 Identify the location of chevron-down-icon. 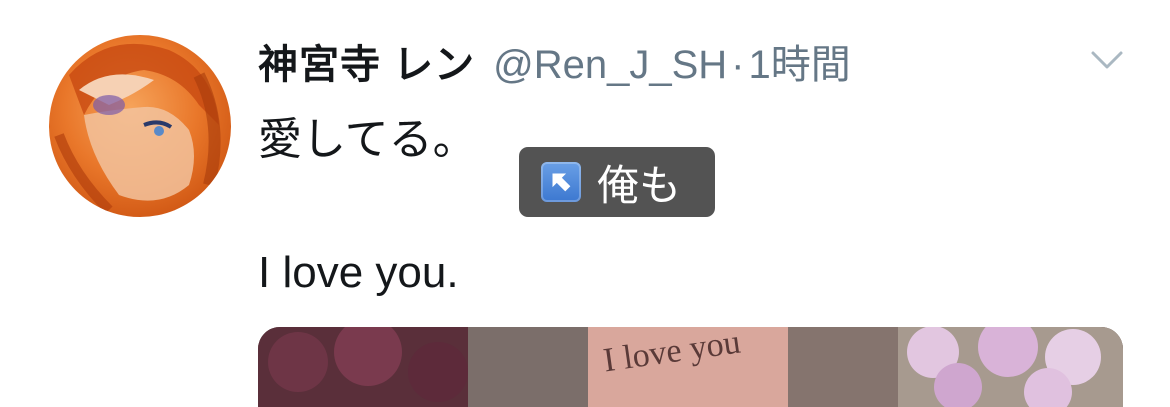
(1107, 60).